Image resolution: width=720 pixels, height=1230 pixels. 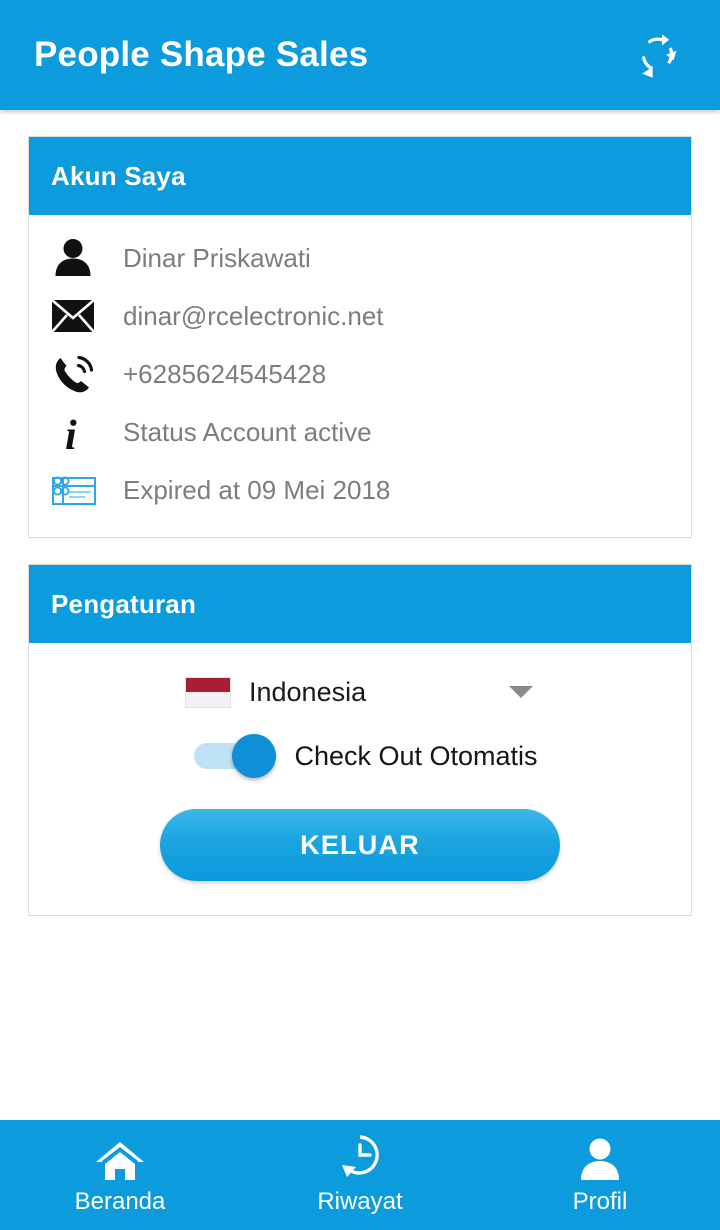 What do you see at coordinates (254, 756) in the screenshot?
I see `toggle-thumb` at bounding box center [254, 756].